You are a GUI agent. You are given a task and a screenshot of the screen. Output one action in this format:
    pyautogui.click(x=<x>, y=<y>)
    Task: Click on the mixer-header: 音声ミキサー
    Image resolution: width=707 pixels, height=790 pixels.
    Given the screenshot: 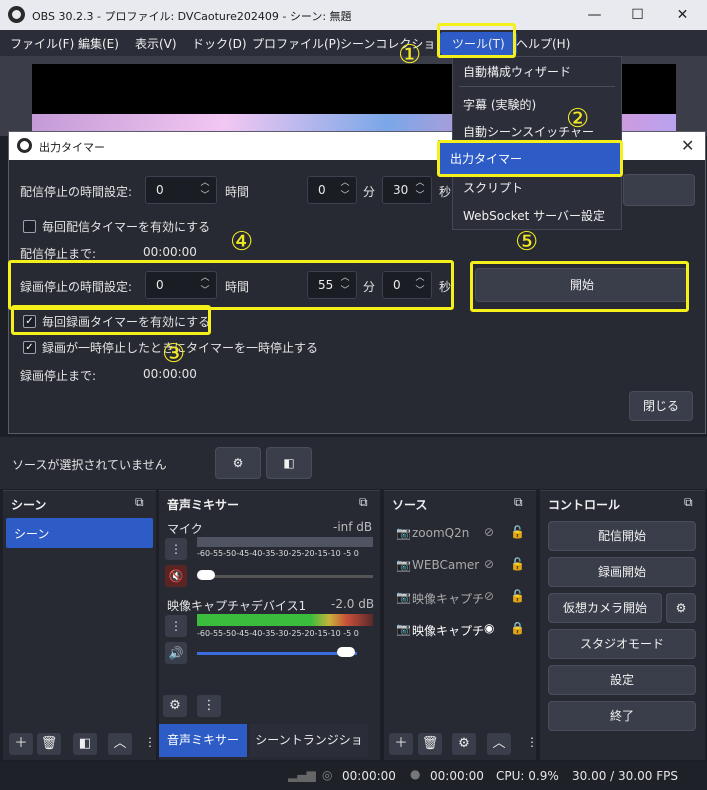 What is the action you would take?
    pyautogui.click(x=203, y=505)
    